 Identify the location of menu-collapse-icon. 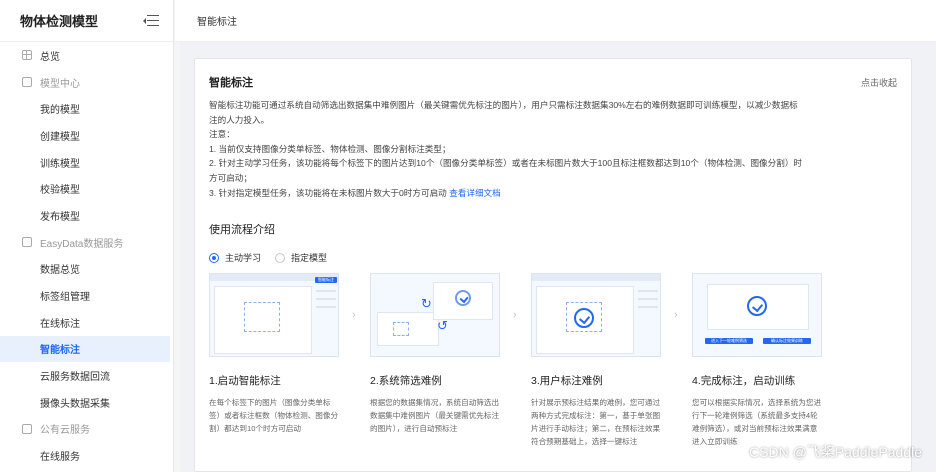
(151, 20).